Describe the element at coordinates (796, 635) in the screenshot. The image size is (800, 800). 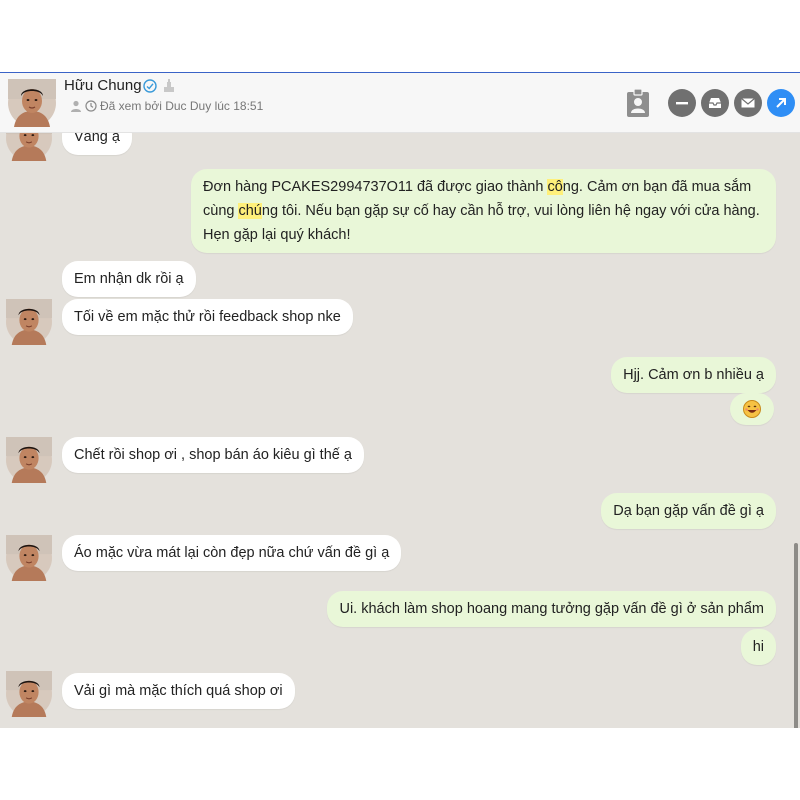
I see `scrollbar` at that location.